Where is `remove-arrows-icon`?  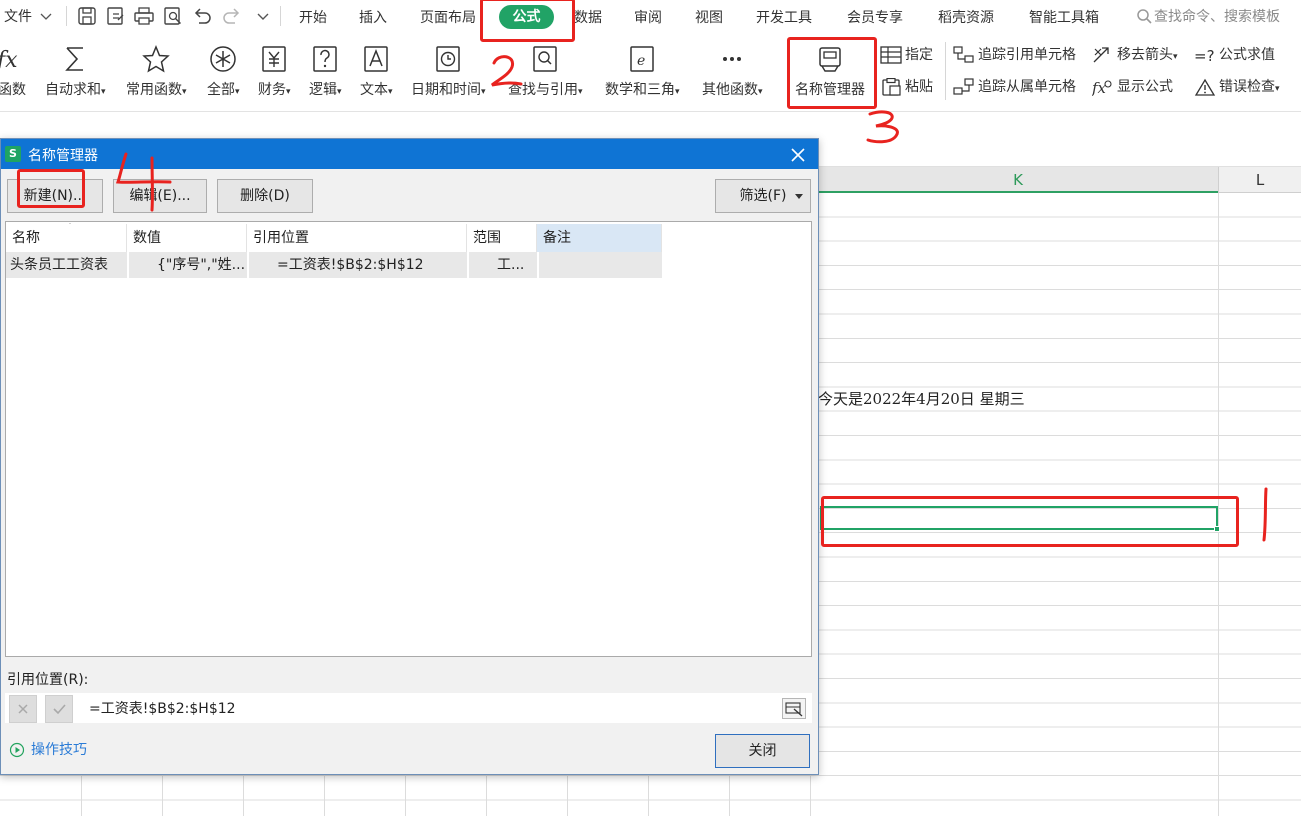 remove-arrows-icon is located at coordinates (1101, 55).